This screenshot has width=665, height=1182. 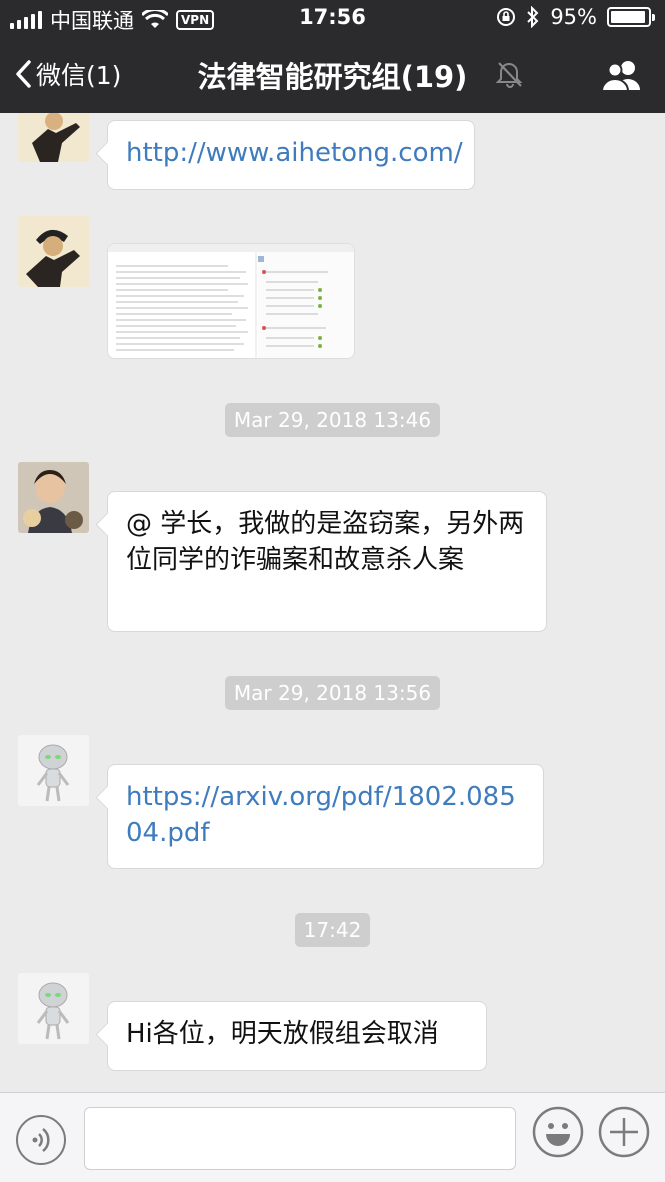 I want to click on message-text: @ 学长，我做的是盗窃案，另外两位同学的诈骗案和故意杀人案, so click(x=325, y=542).